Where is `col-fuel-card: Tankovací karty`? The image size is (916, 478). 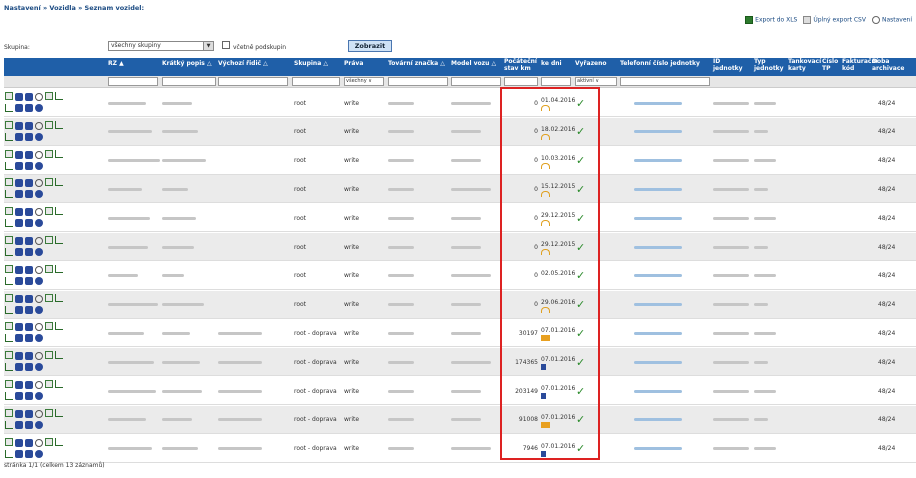 col-fuel-card: Tankovací karty is located at coordinates (804, 65).